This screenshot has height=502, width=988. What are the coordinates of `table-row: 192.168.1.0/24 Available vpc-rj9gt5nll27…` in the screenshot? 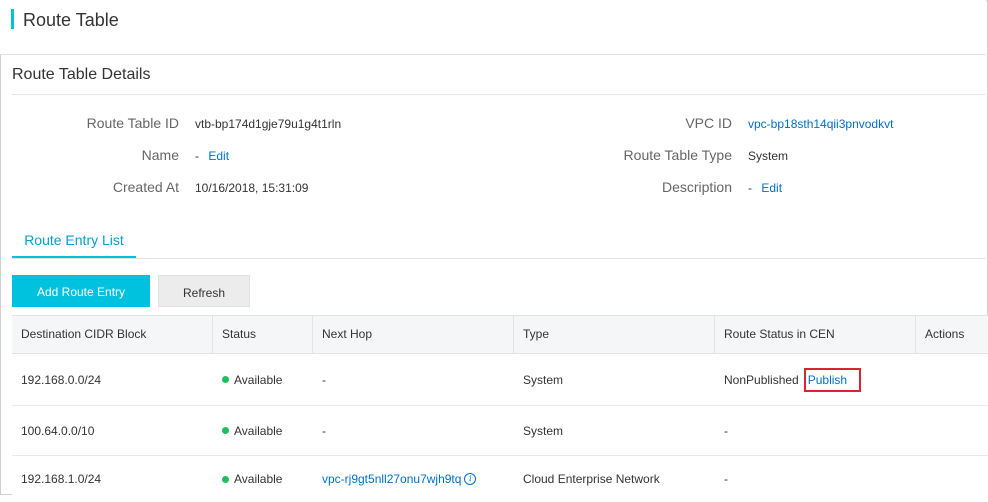 It's located at (500, 479).